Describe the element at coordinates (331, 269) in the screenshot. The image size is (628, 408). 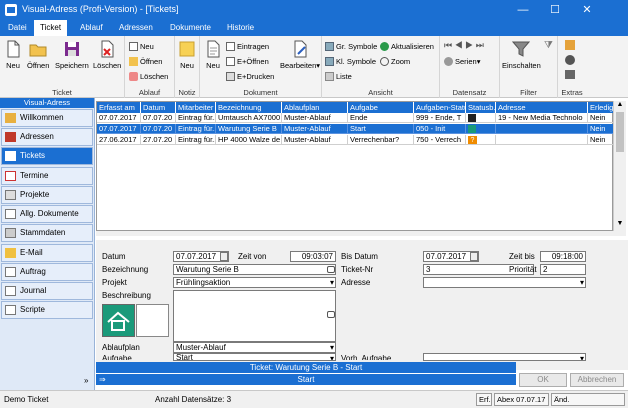
I see `bezeichnung-comment-icon` at that location.